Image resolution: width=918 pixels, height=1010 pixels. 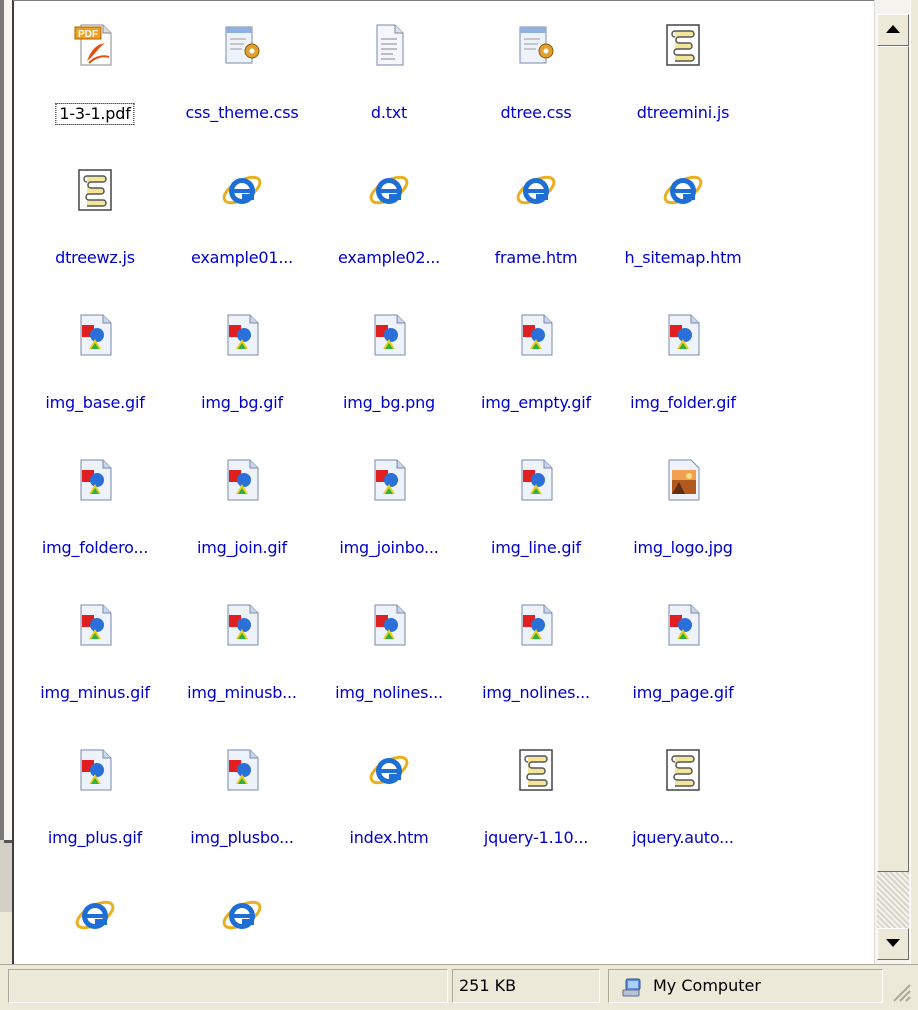 What do you see at coordinates (536, 547) in the screenshot?
I see `file-name-label: img_line.gif` at bounding box center [536, 547].